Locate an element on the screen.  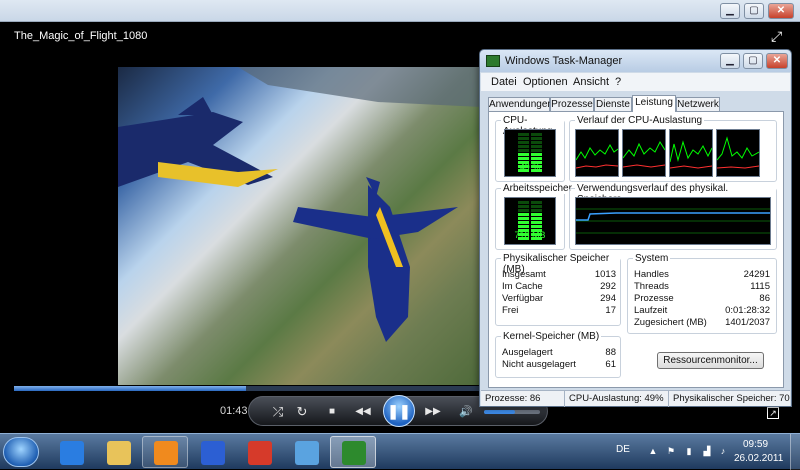
menu-optionen: Optionen is located at coordinates (545, 82).